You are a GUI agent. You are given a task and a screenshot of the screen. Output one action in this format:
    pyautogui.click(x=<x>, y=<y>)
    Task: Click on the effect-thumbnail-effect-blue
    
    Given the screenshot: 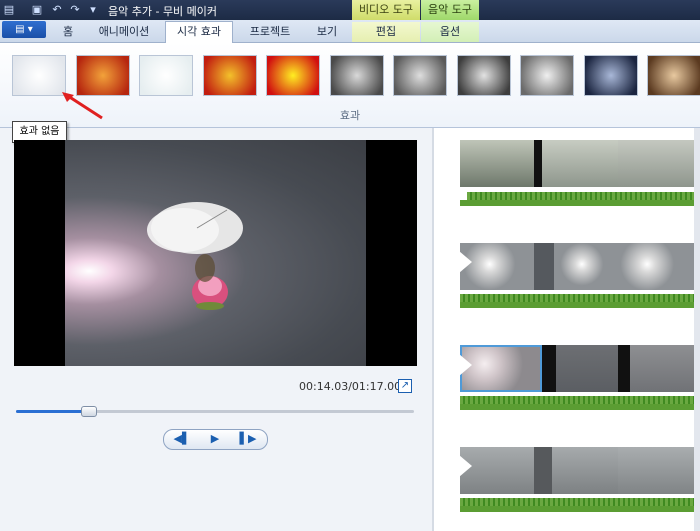 What is the action you would take?
    pyautogui.click(x=610, y=75)
    